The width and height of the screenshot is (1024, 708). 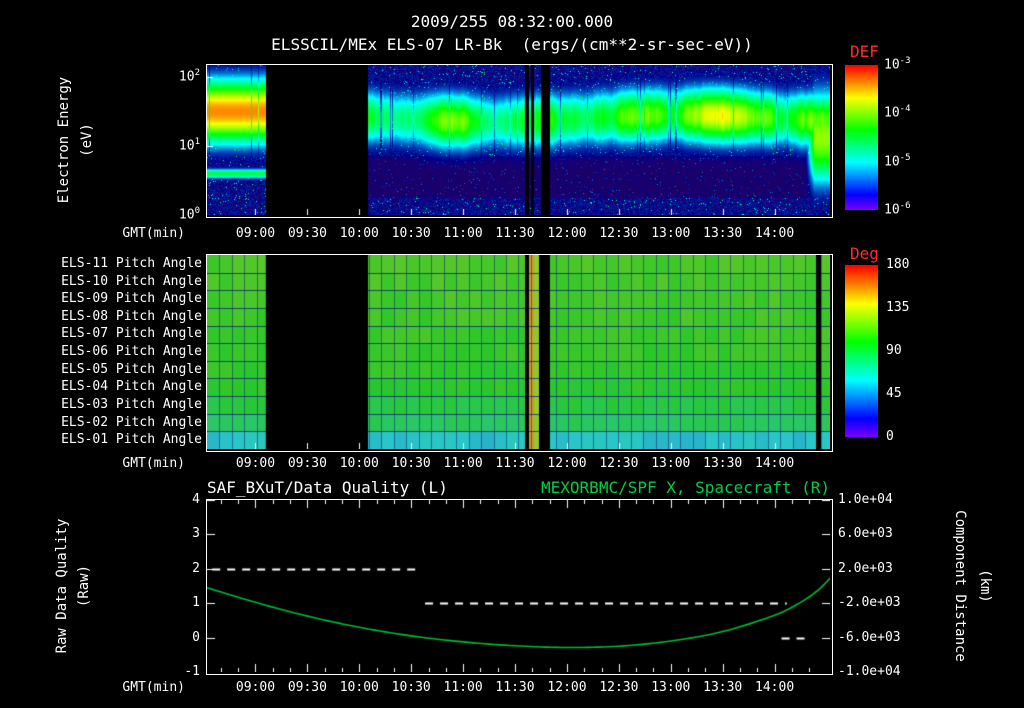 I want to click on energy-tick-label: 102, so click(x=189, y=76).